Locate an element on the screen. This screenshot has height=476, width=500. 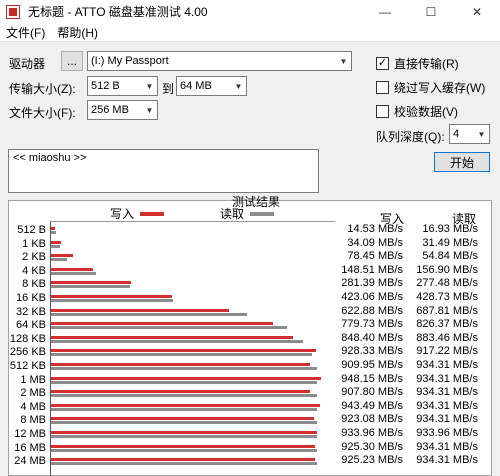
menu-help: 帮助(H) is located at coordinates (77, 32).